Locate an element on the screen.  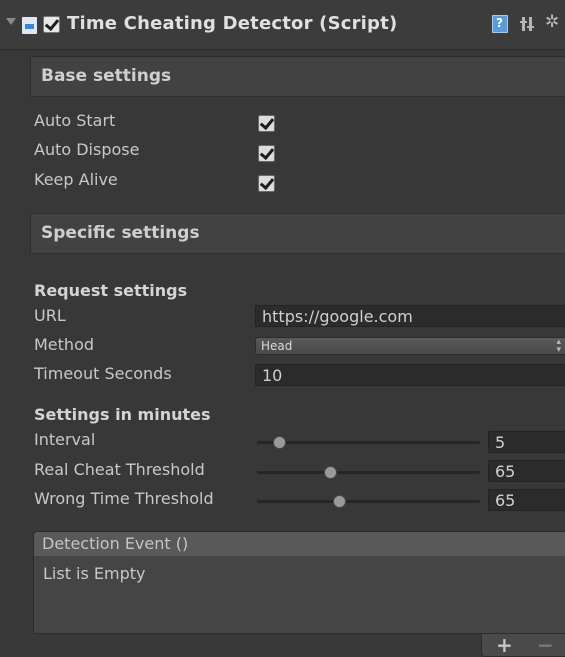
method-dropdown: Head ▴ ▾ is located at coordinates (410, 346).